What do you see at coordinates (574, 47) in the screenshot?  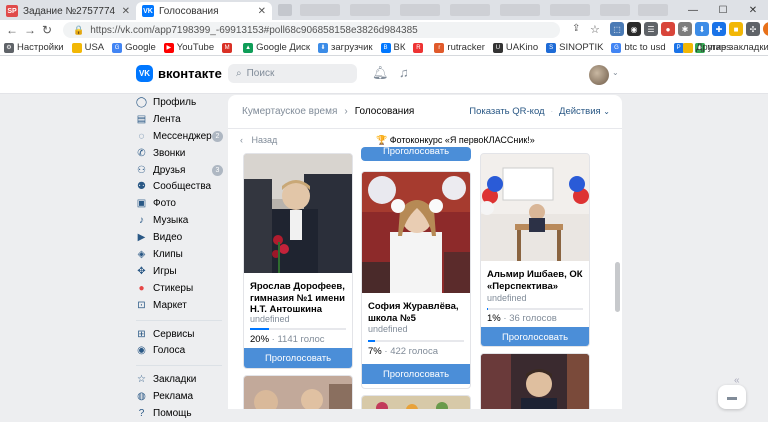 I see `bookmark-sinoptik: S SINOPTIK` at bounding box center [574, 47].